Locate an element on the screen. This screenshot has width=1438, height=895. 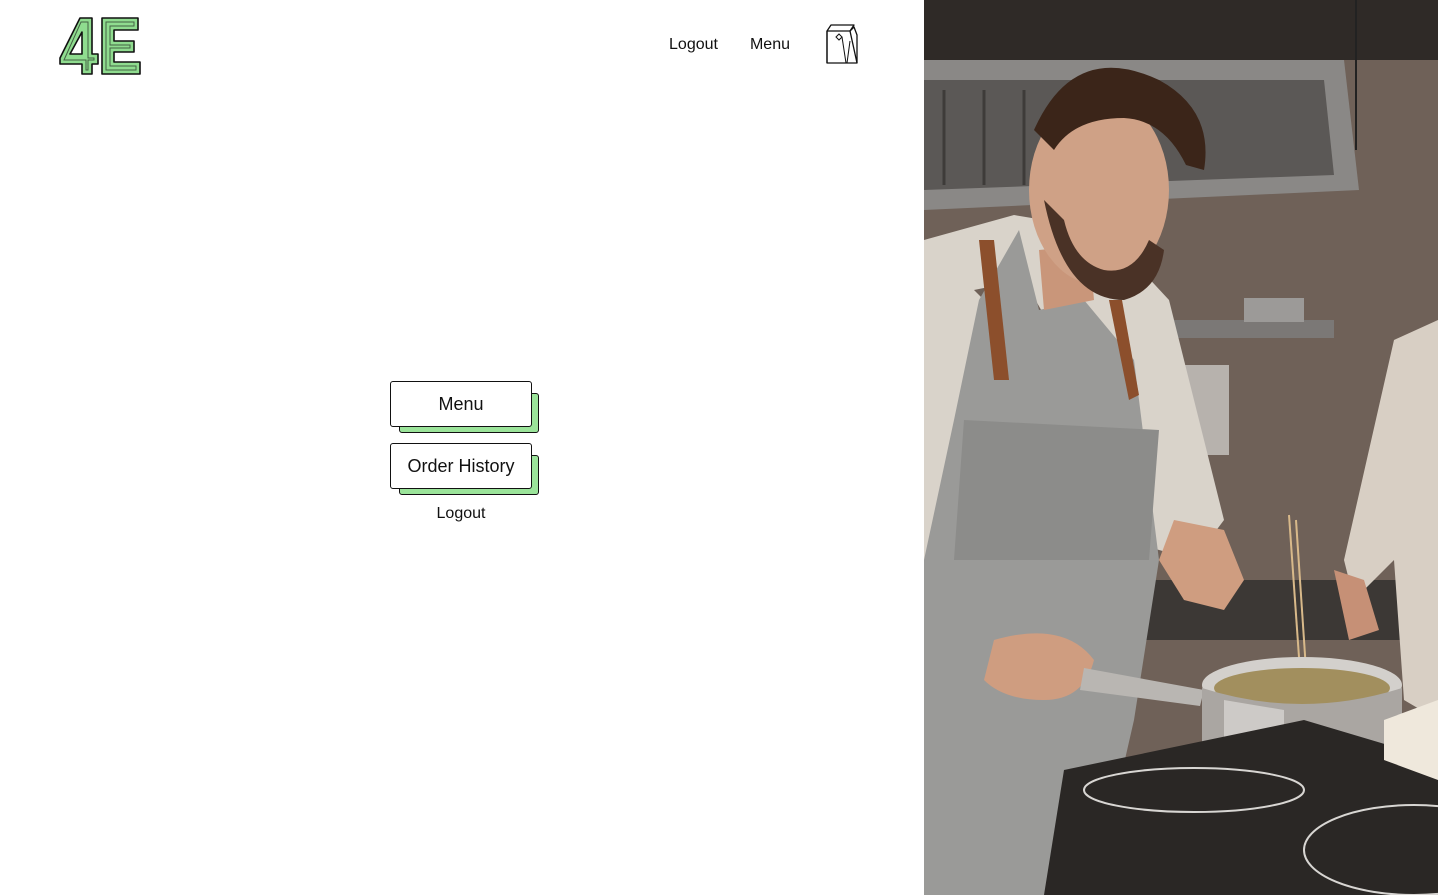
menu-button: Menu is located at coordinates (461, 404).